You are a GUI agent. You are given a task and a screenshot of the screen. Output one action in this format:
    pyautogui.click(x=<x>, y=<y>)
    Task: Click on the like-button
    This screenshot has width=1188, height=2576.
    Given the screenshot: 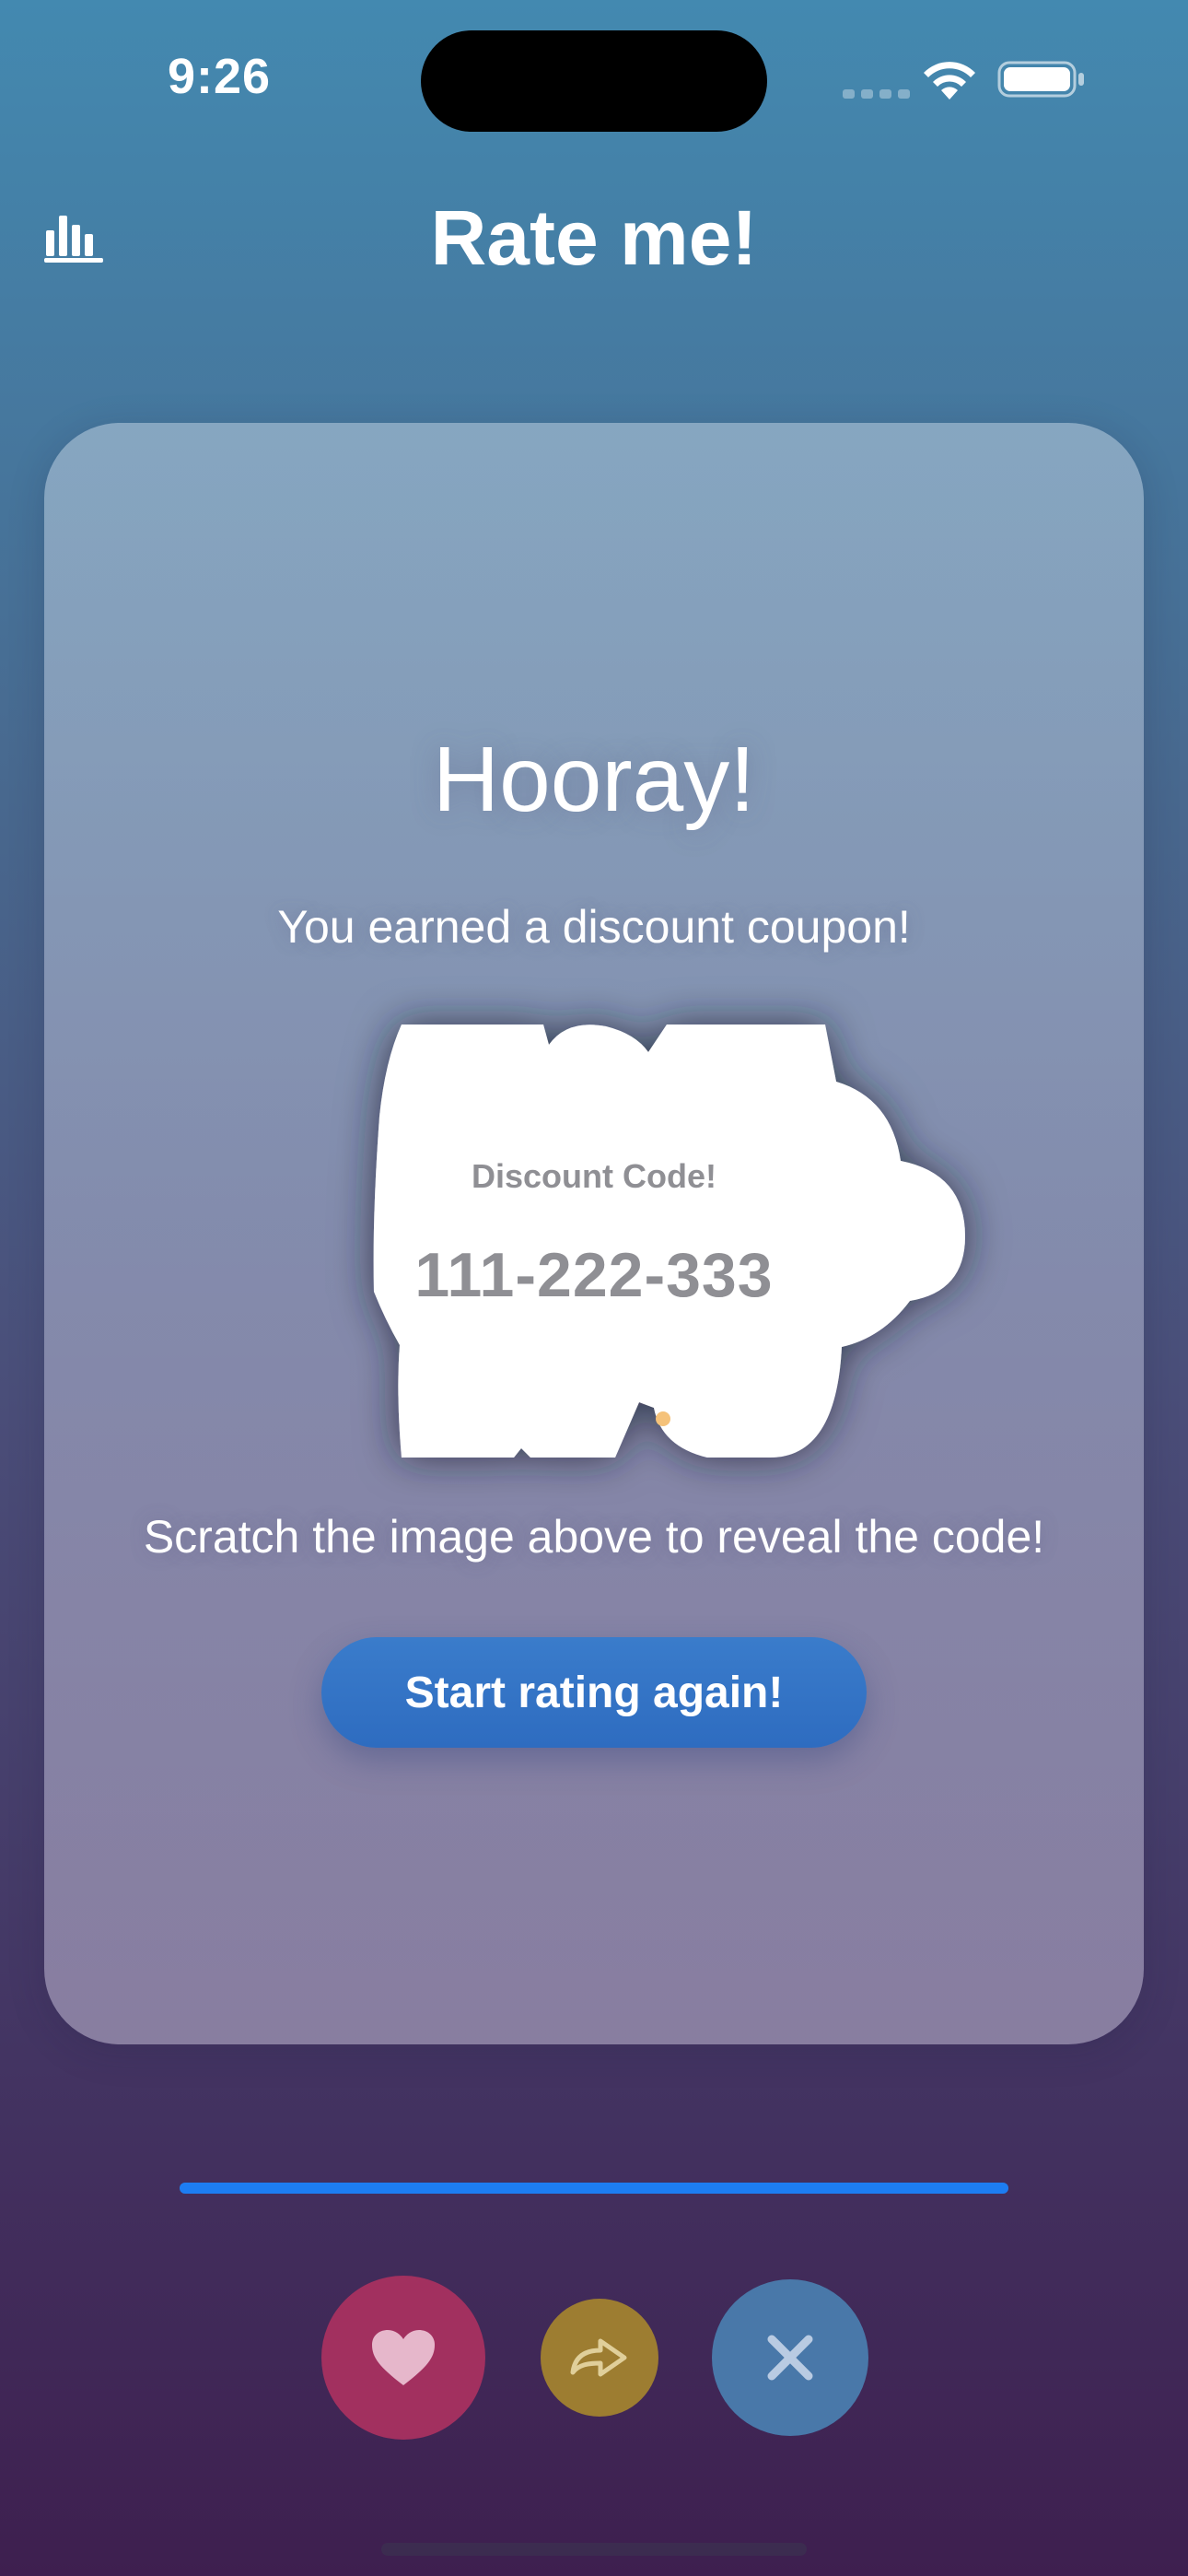 What is the action you would take?
    pyautogui.click(x=403, y=2358)
    